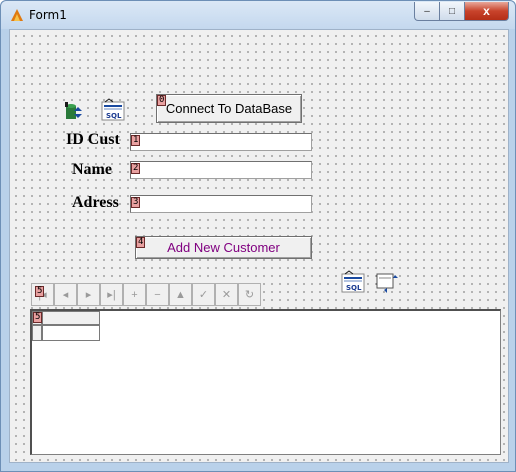 The height and width of the screenshot is (472, 516). I want to click on navigator-delete-button: −, so click(157, 294).